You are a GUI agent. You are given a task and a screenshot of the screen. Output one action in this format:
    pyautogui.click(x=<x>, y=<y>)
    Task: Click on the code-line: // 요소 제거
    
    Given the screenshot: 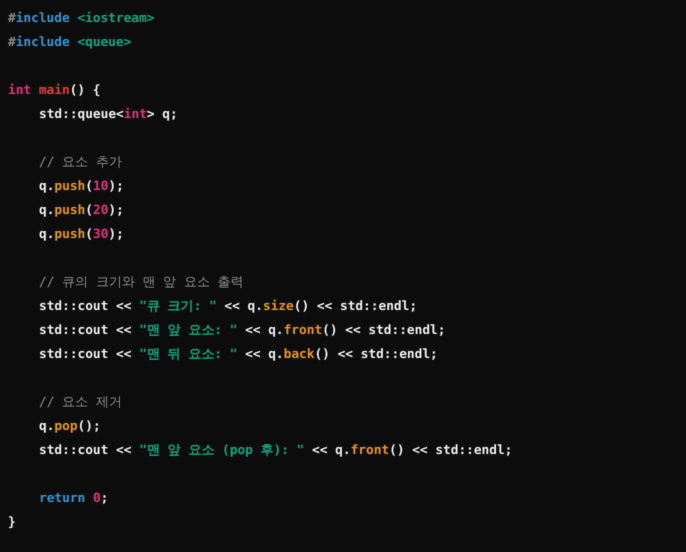 What is the action you would take?
    pyautogui.click(x=80, y=402)
    